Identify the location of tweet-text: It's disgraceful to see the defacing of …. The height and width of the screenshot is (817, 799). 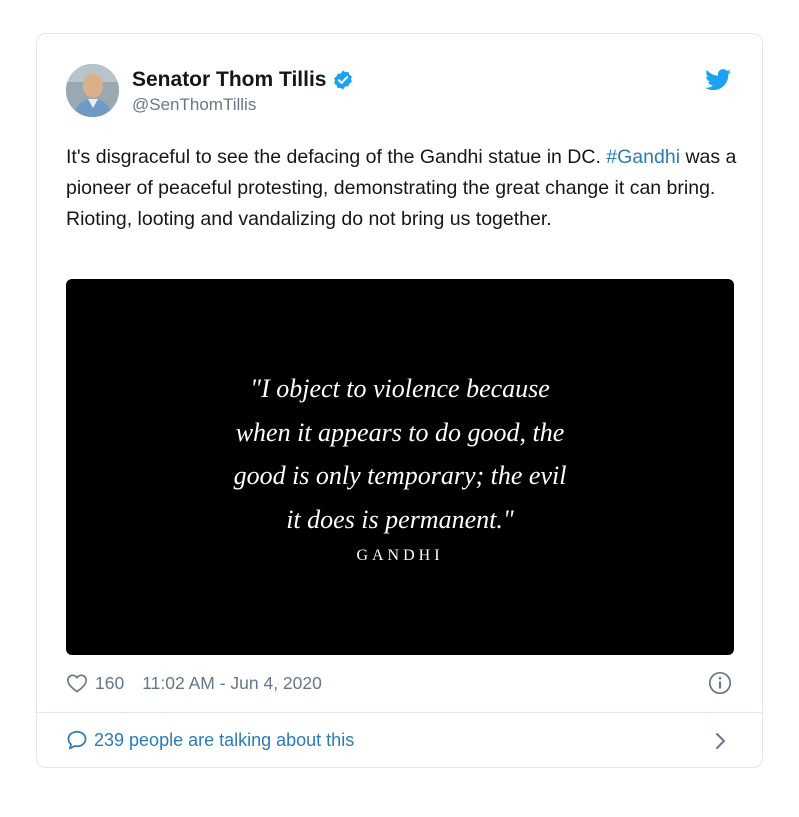
(406, 188).